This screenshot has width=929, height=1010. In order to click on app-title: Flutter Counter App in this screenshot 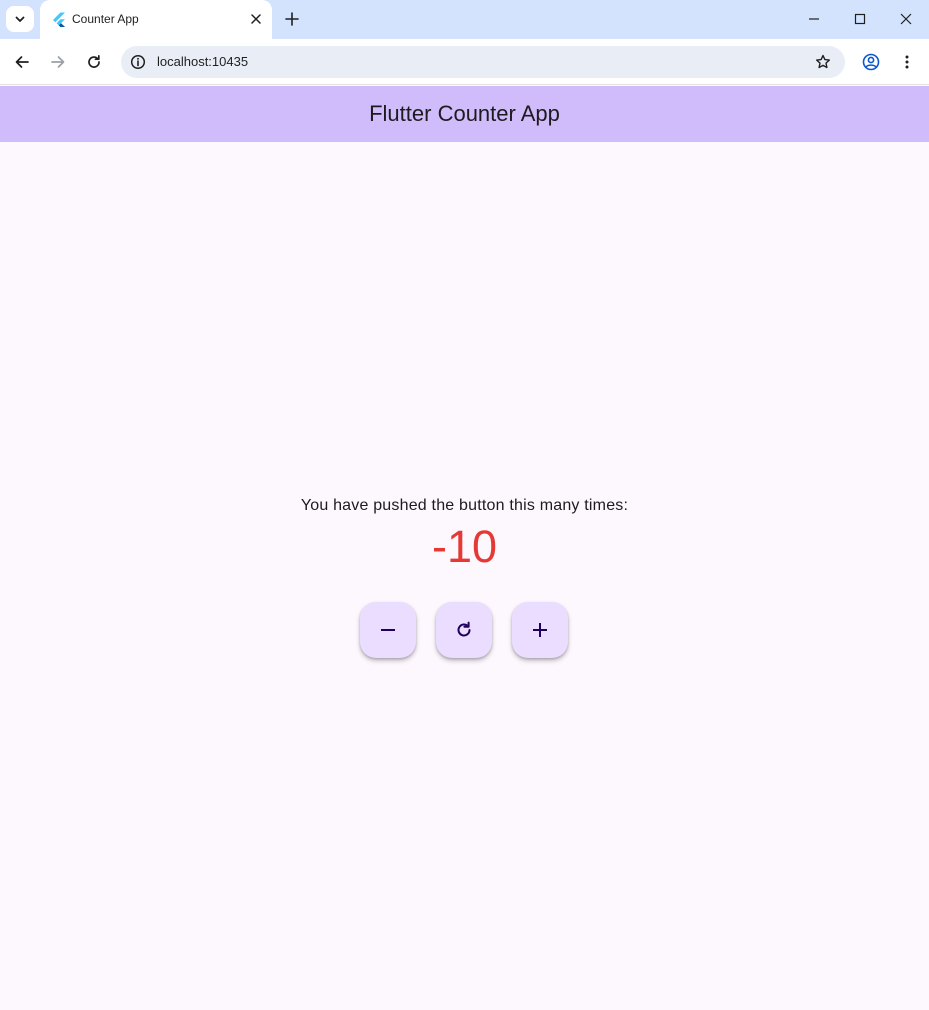, I will do `click(464, 113)`.